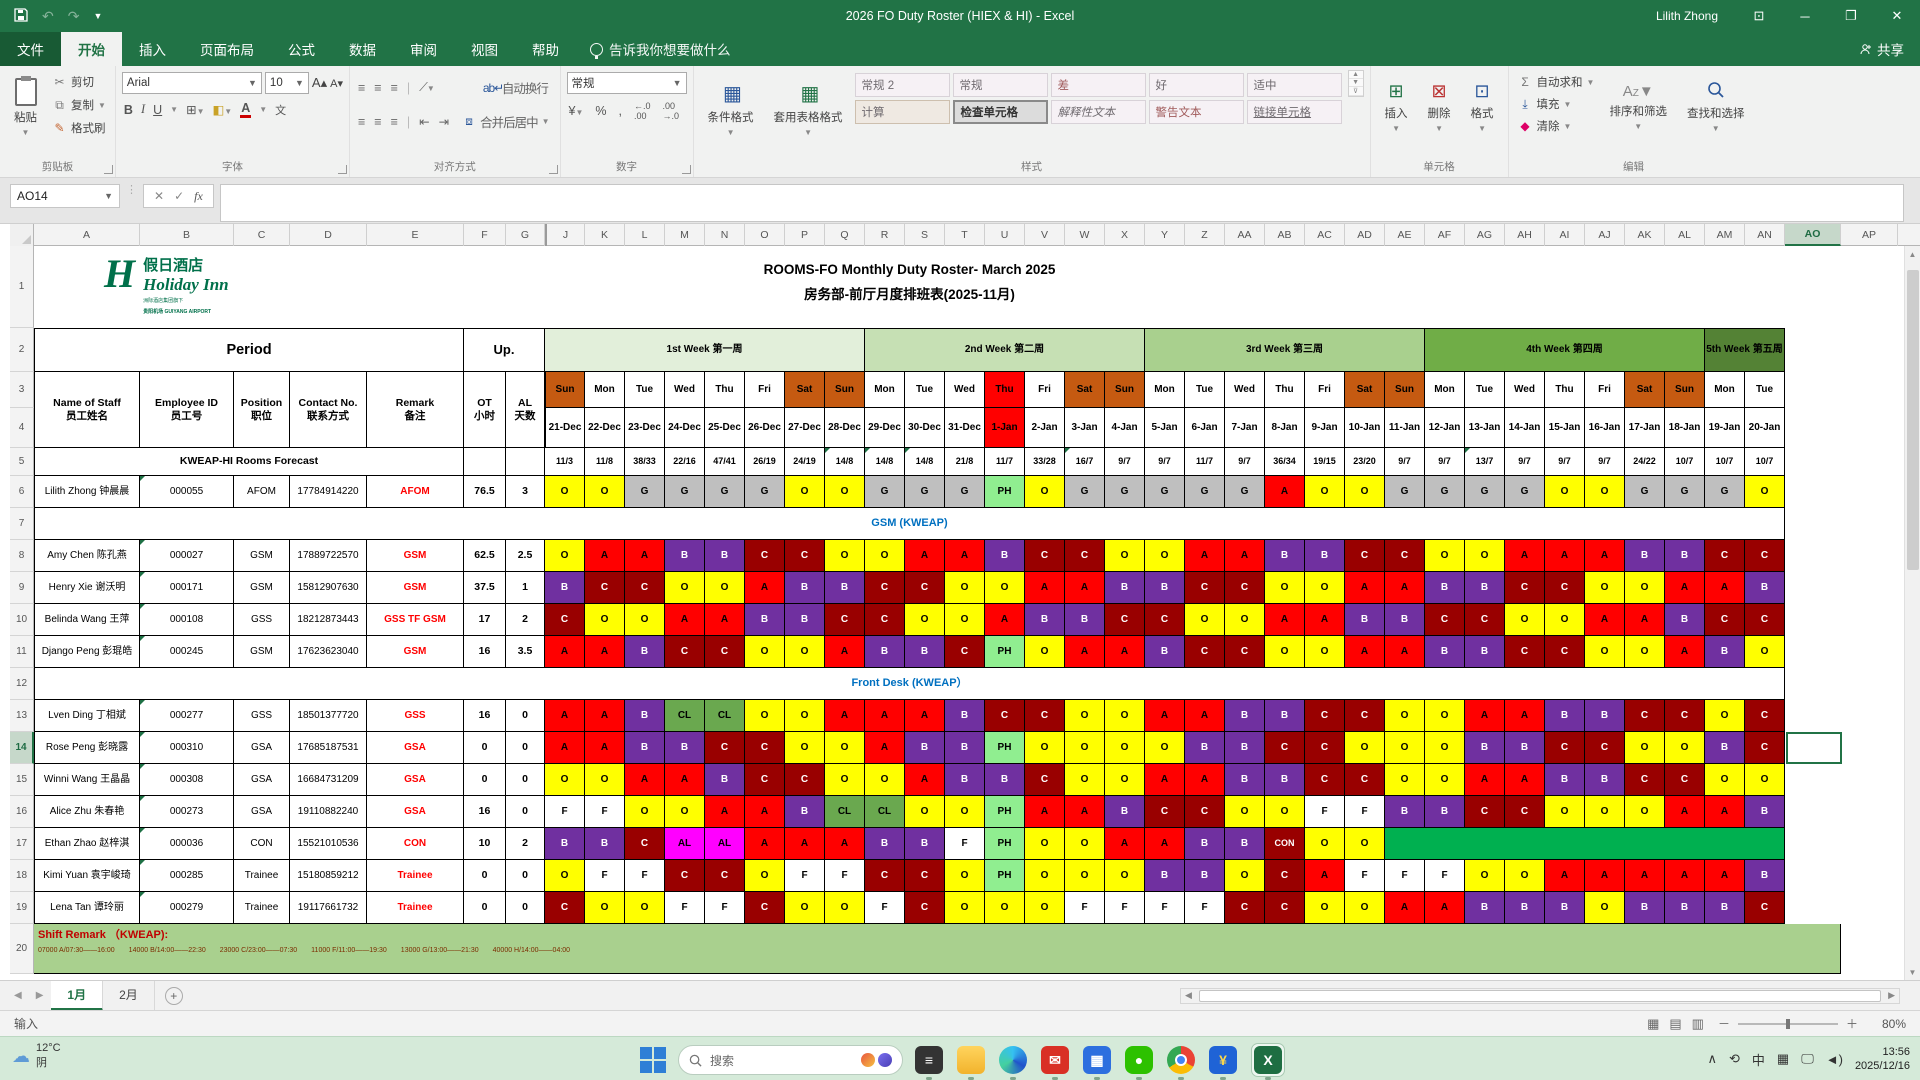 This screenshot has width=1920, height=1080. I want to click on scroll-up-icon: ▲, so click(1912, 254).